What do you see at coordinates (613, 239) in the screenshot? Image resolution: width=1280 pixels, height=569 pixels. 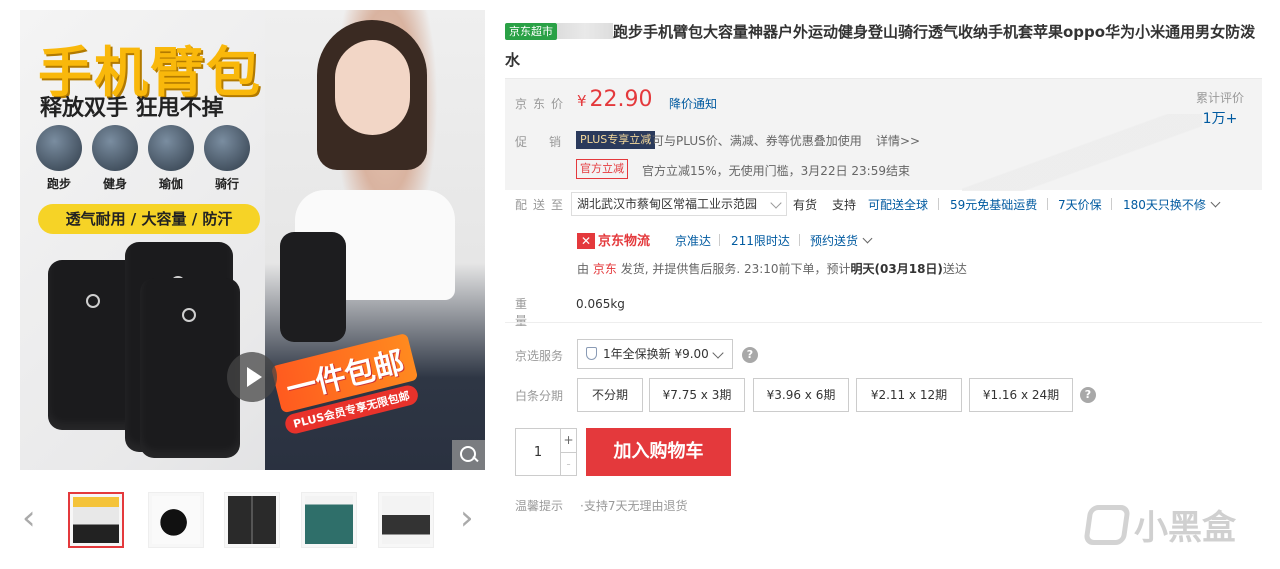 I see `jd-logistics-badge: ✕ 京东物流` at bounding box center [613, 239].